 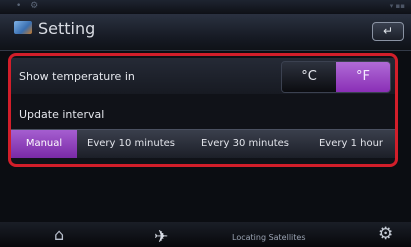 What do you see at coordinates (385, 234) in the screenshot?
I see `gear-icon: ⚙` at bounding box center [385, 234].